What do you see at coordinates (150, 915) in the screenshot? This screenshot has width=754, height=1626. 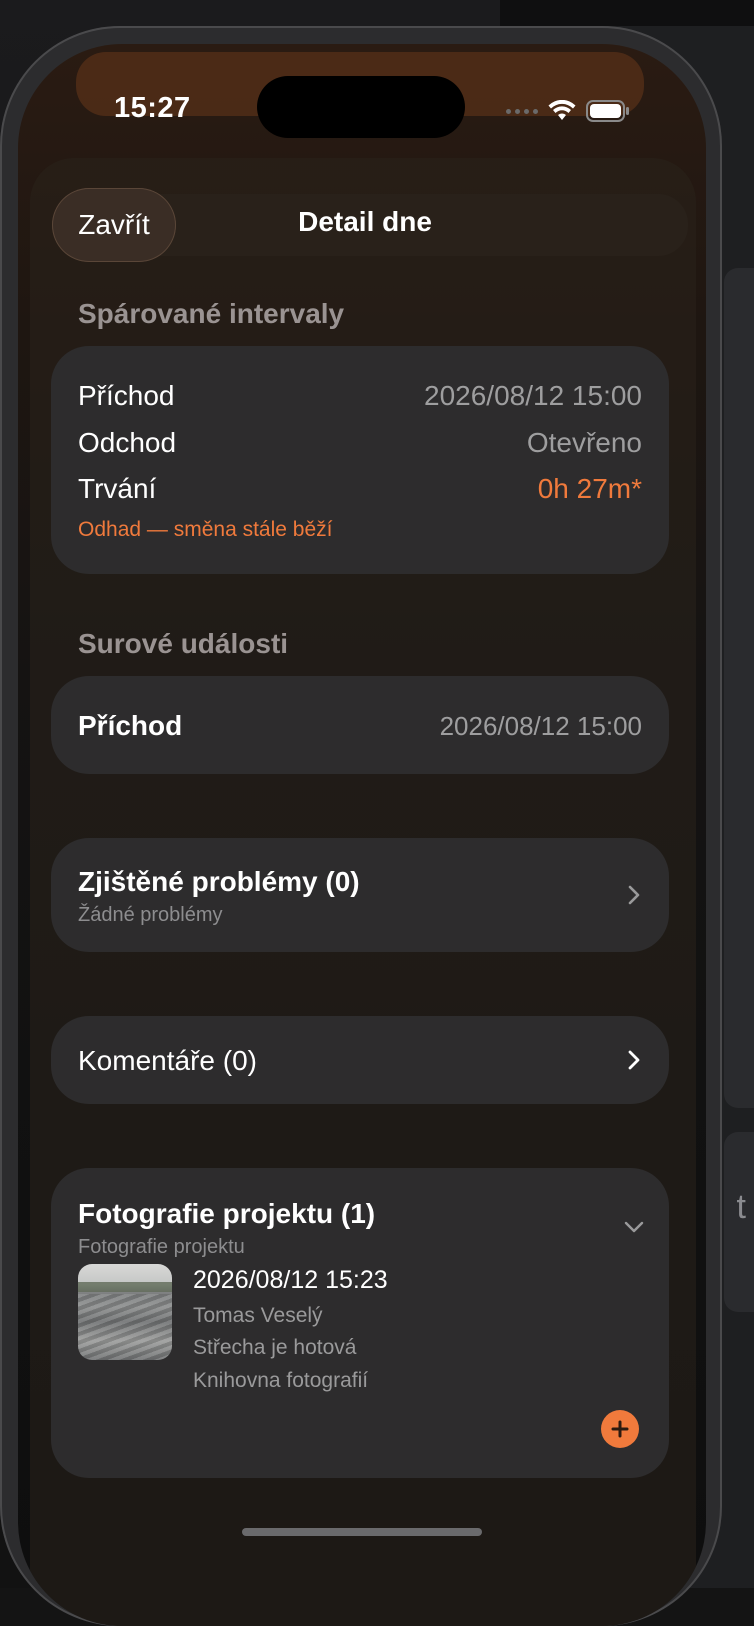 I see `problems-subtitle: Žádné problémy` at bounding box center [150, 915].